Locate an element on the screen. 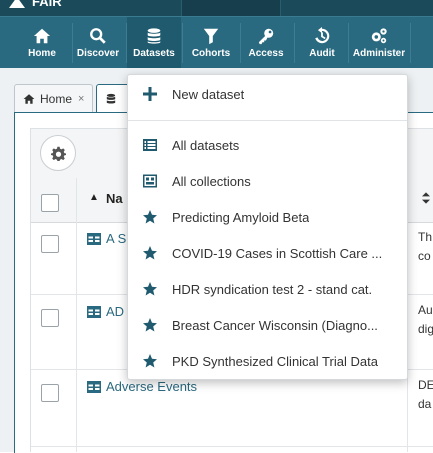 The height and width of the screenshot is (453, 433). tab-home-label: Home is located at coordinates (56, 99).